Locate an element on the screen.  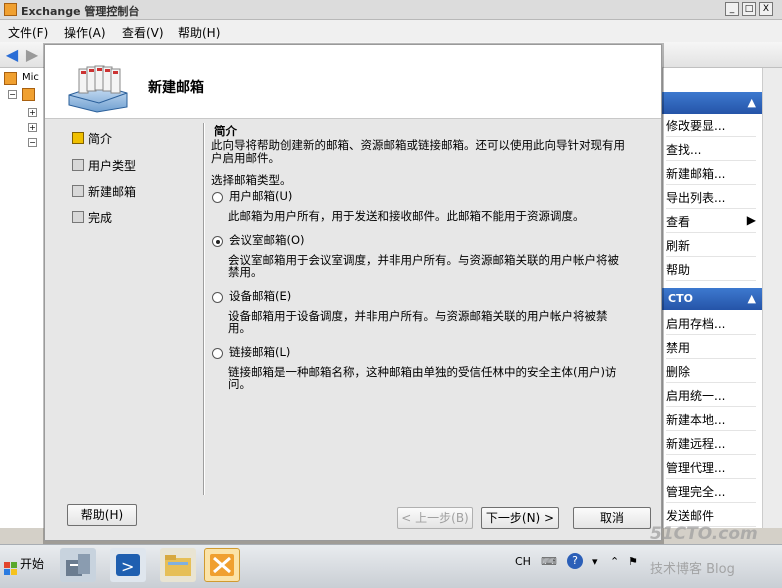
mailbox-type-description: 此邮箱为用户所有，用于发送和接收邮件。此邮箱不能用于资源调度。 is located at coordinates (406, 216).